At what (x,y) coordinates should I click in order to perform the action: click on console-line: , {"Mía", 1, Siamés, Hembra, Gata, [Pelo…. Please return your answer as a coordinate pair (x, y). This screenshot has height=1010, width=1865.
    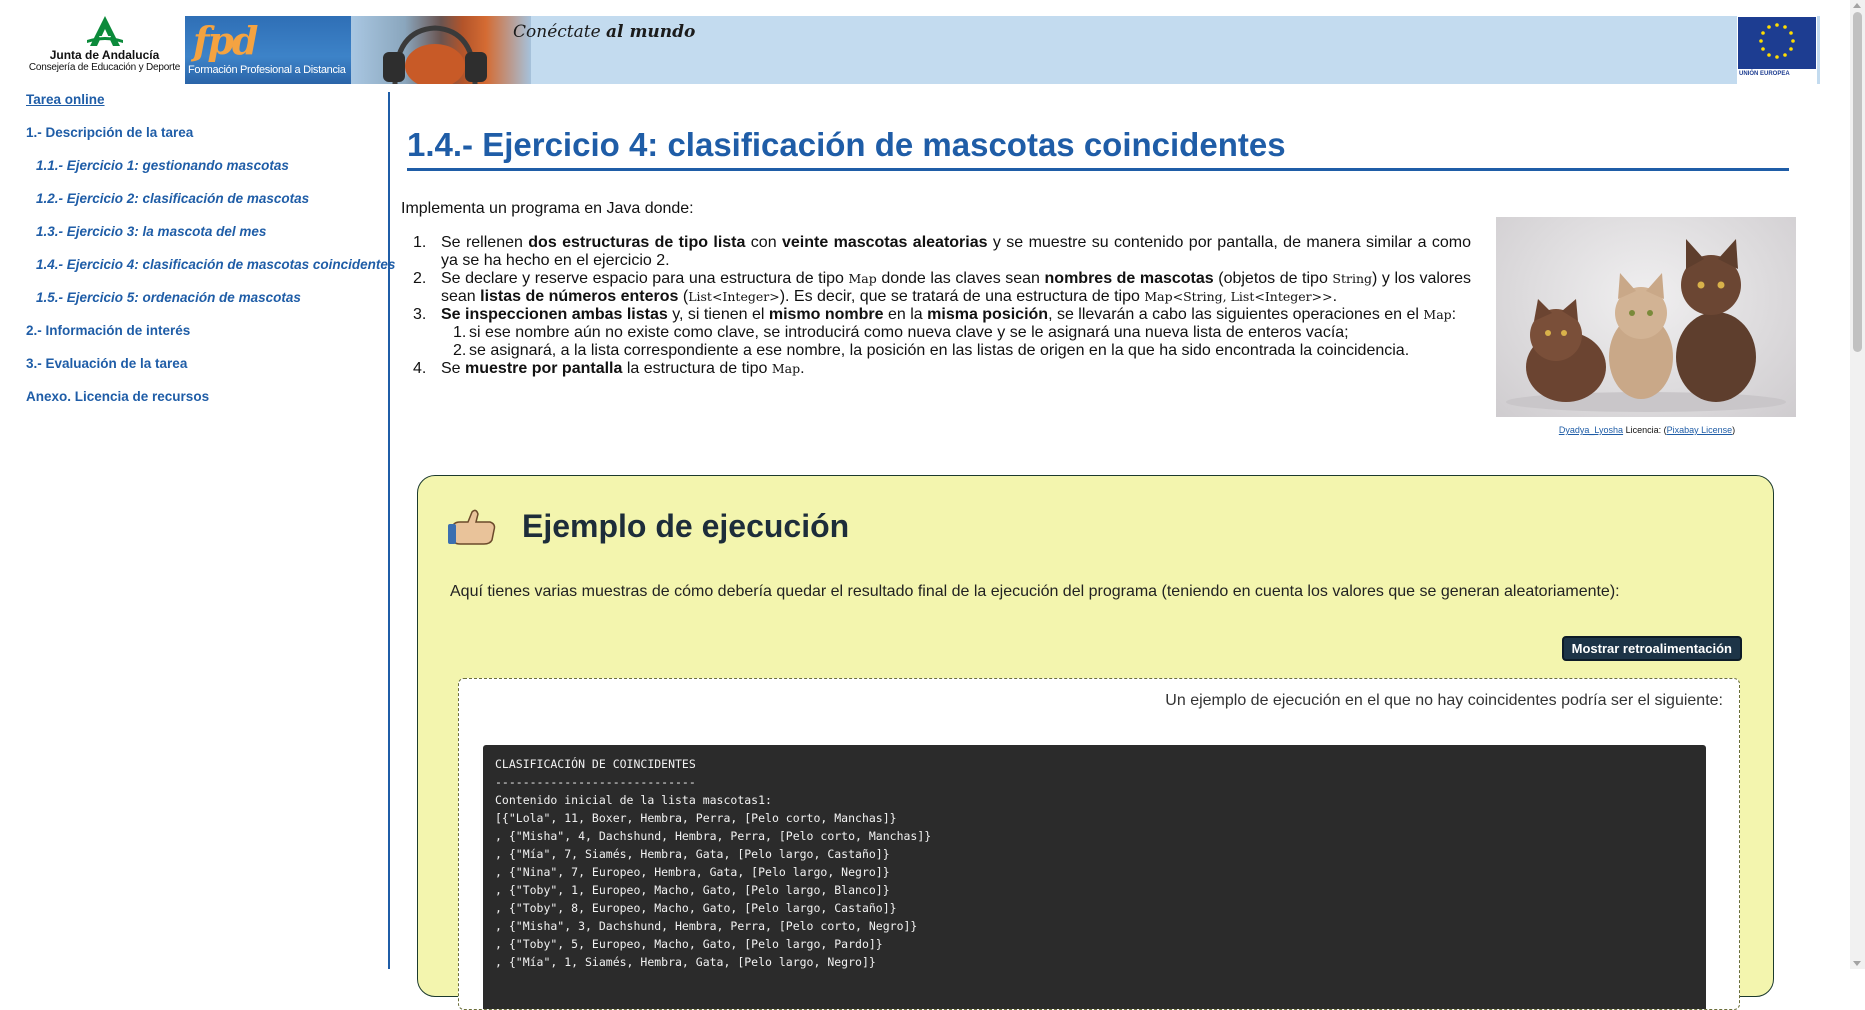
    Looking at the image, I should click on (685, 962).